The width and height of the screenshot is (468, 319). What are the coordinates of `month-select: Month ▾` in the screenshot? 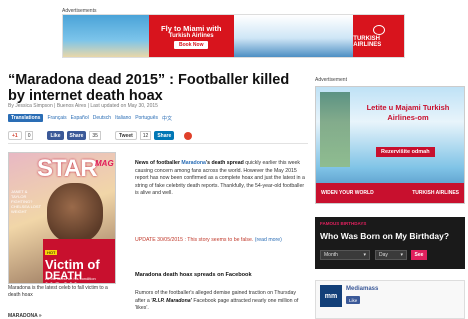 It's located at (345, 255).